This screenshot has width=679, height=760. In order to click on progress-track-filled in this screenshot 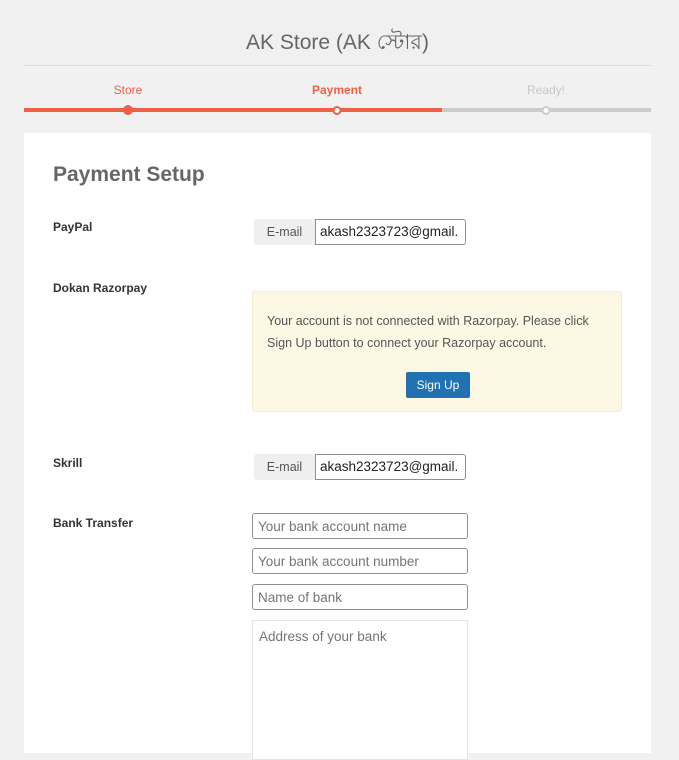, I will do `click(233, 110)`.